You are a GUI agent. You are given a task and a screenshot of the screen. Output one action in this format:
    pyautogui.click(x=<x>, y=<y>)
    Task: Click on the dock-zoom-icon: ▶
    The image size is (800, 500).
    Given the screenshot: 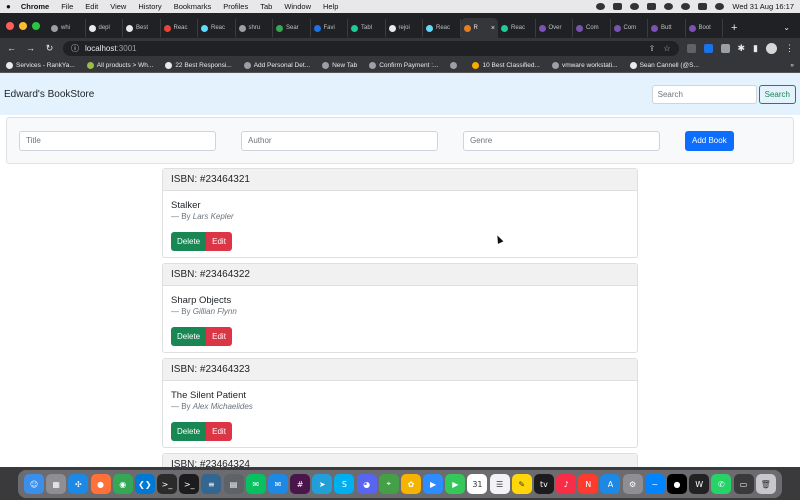 What is the action you would take?
    pyautogui.click(x=433, y=484)
    